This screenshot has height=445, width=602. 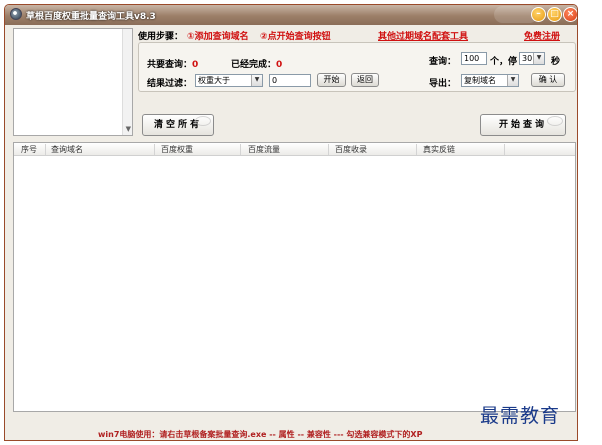 What do you see at coordinates (161, 37) in the screenshot?
I see `steps-label: 使用步骤：` at bounding box center [161, 37].